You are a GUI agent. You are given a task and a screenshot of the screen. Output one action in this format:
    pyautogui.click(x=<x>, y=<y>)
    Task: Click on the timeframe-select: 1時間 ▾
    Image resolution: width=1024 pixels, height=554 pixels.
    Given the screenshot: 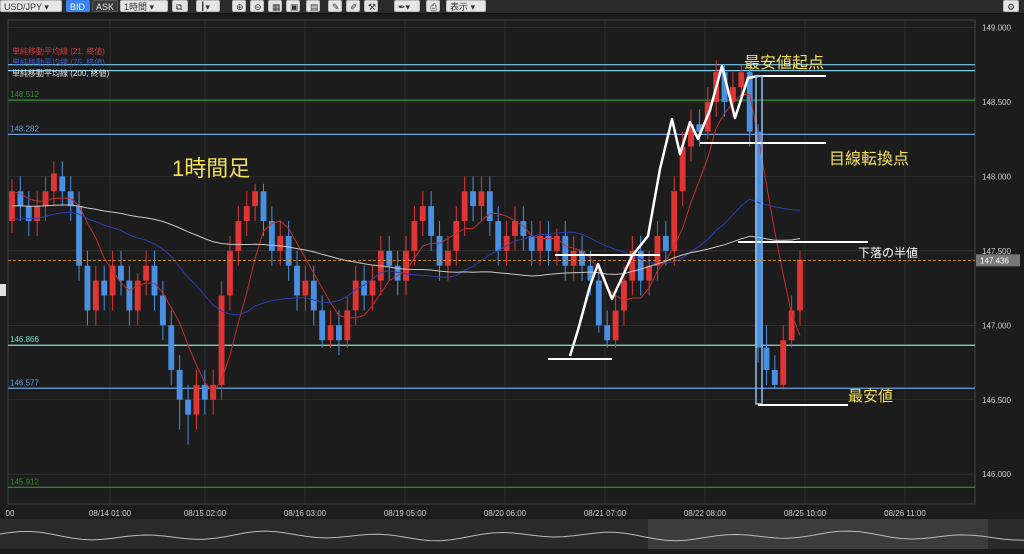 What is the action you would take?
    pyautogui.click(x=144, y=6)
    